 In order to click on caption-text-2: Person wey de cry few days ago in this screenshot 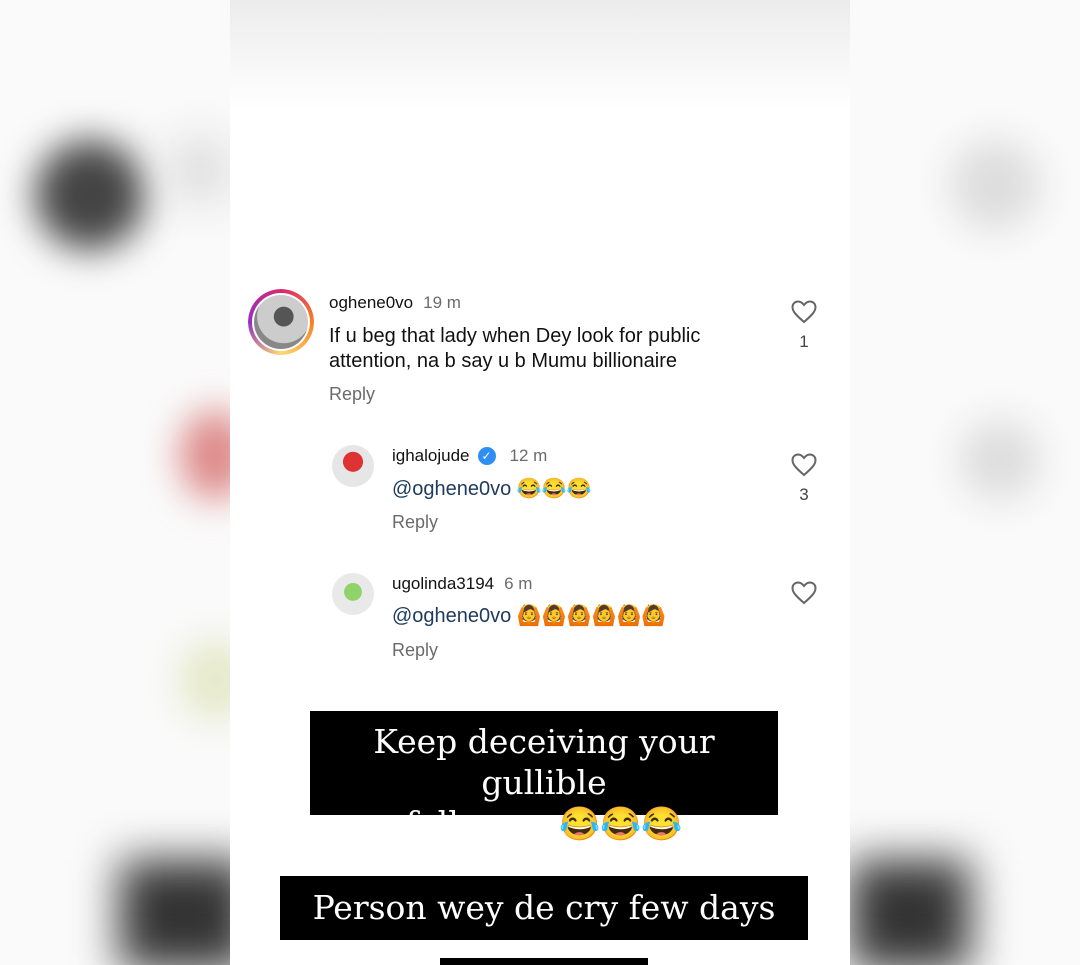, I will do `click(544, 920)`.